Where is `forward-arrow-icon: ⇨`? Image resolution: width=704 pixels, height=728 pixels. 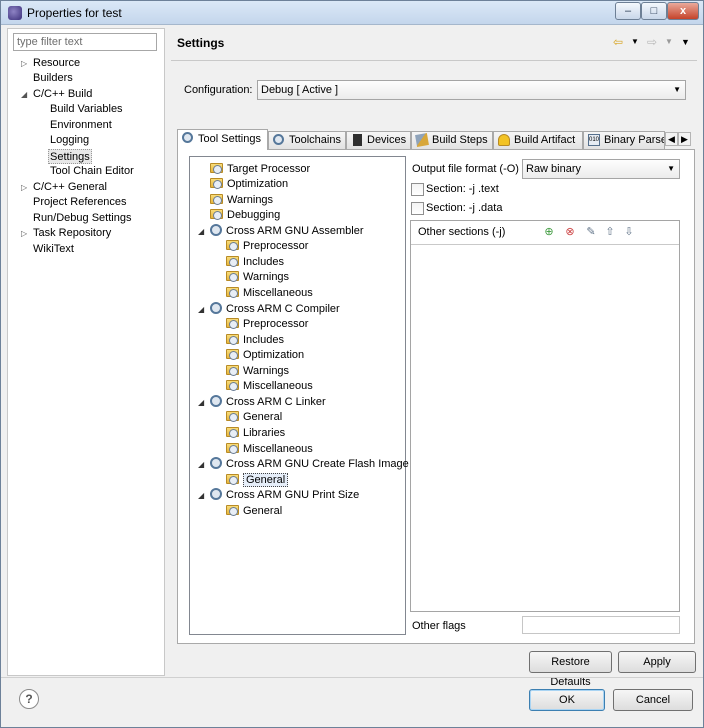 forward-arrow-icon: ⇨ is located at coordinates (652, 42).